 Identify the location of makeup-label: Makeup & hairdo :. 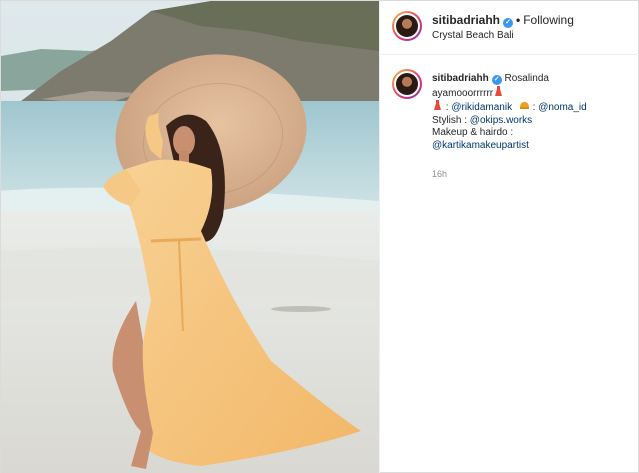
(473, 132).